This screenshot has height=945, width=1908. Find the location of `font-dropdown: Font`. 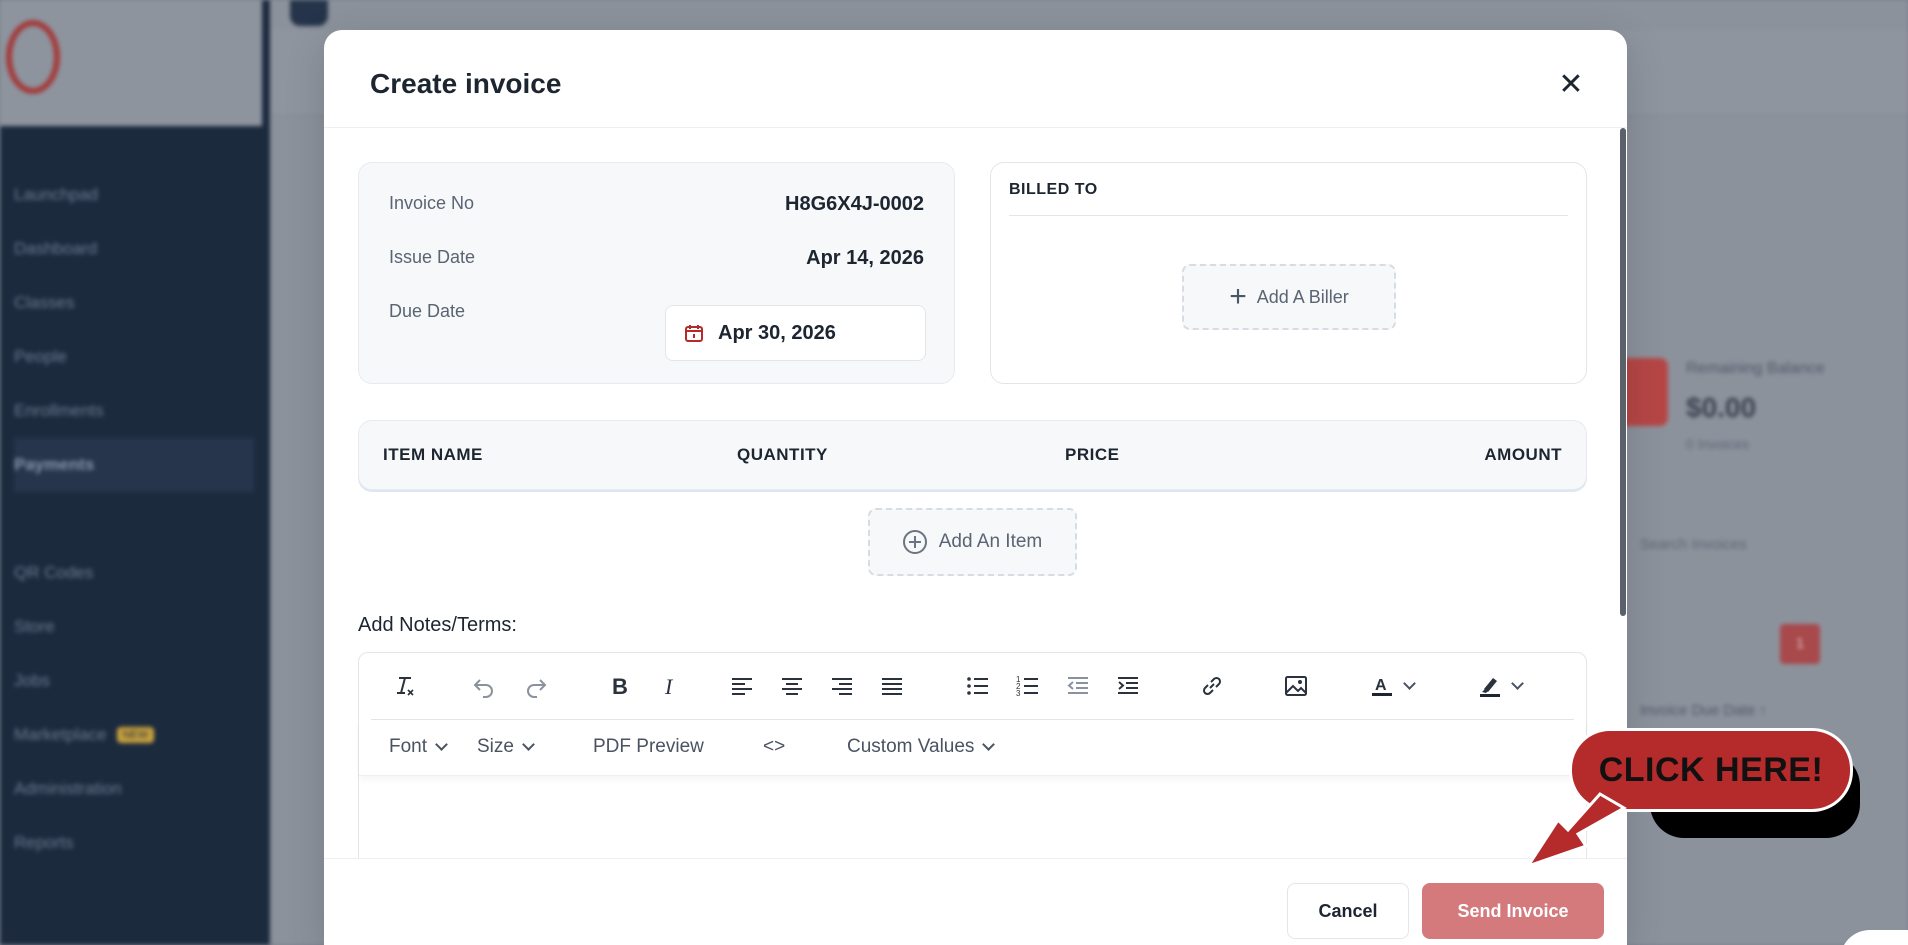

font-dropdown: Font is located at coordinates (418, 747).